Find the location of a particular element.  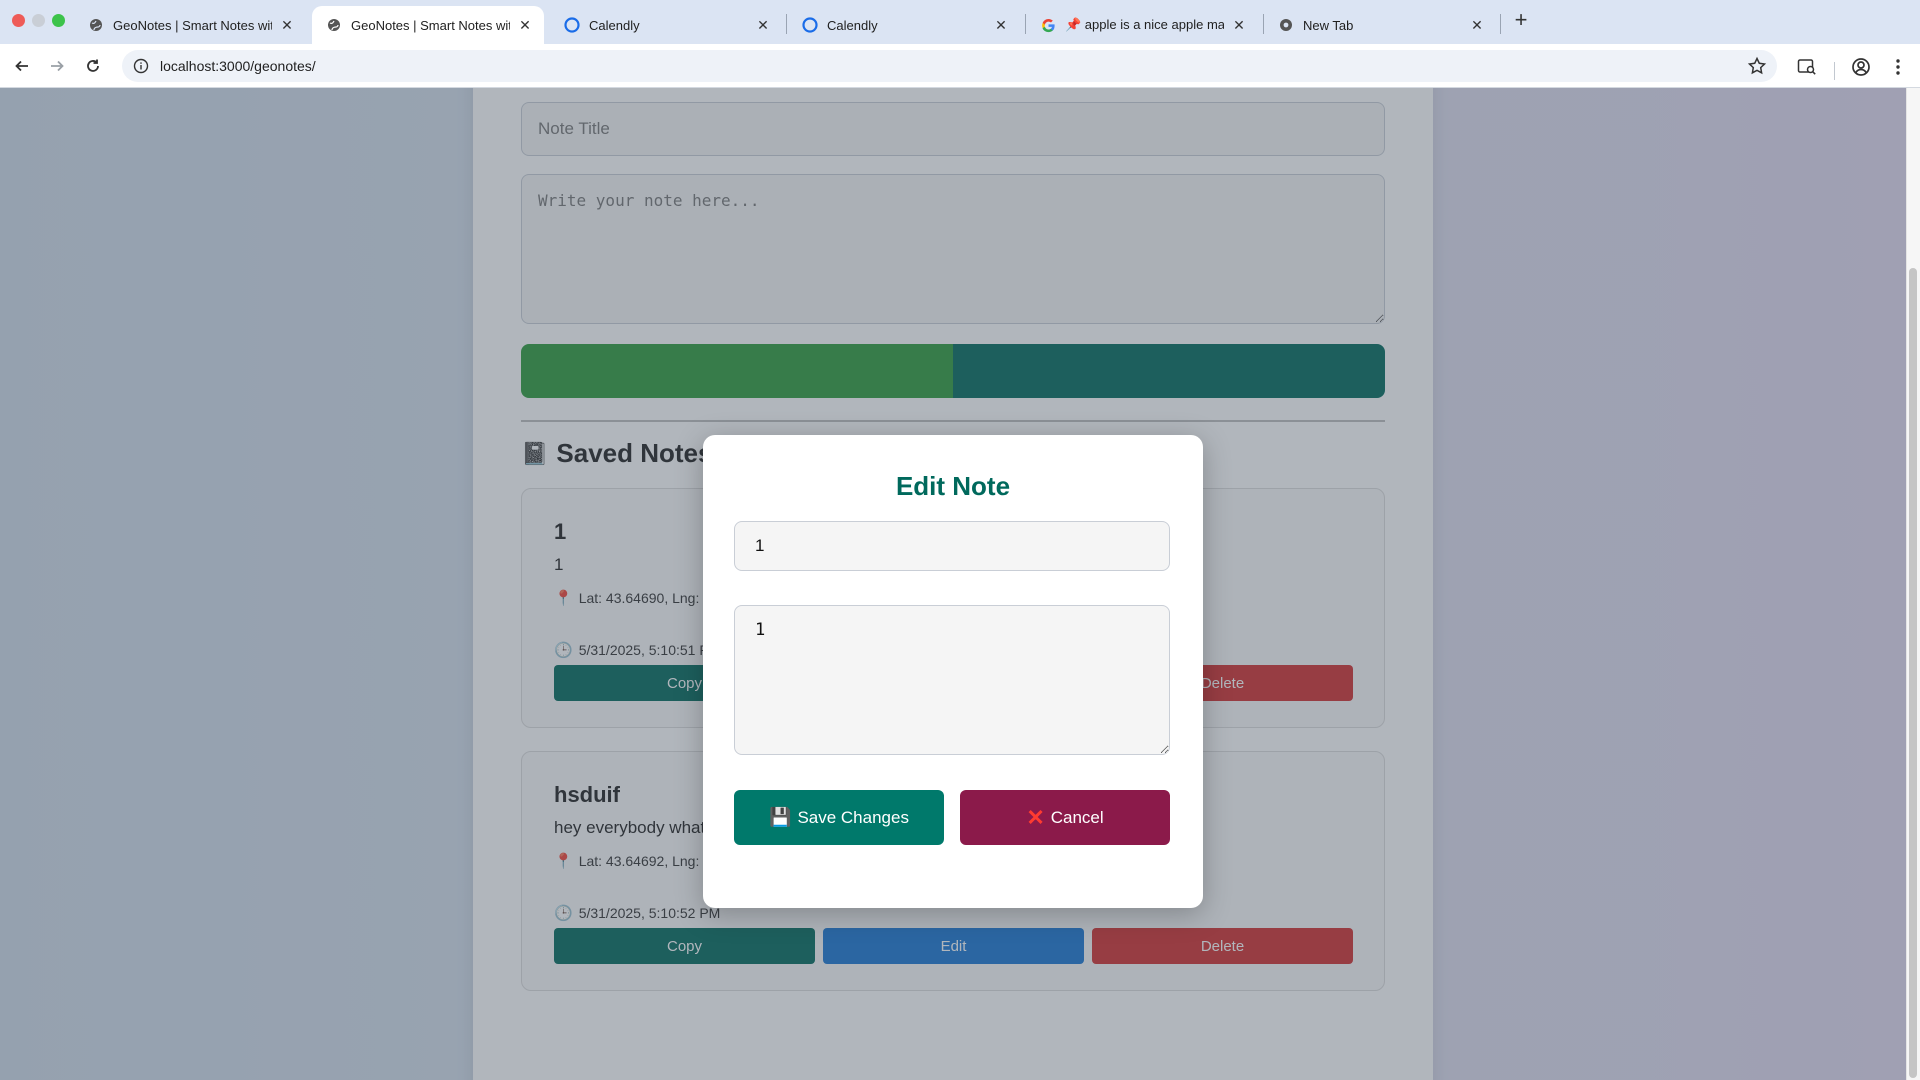

browser-toolbar: localhost:3000/geonotes/ is located at coordinates (960, 66).